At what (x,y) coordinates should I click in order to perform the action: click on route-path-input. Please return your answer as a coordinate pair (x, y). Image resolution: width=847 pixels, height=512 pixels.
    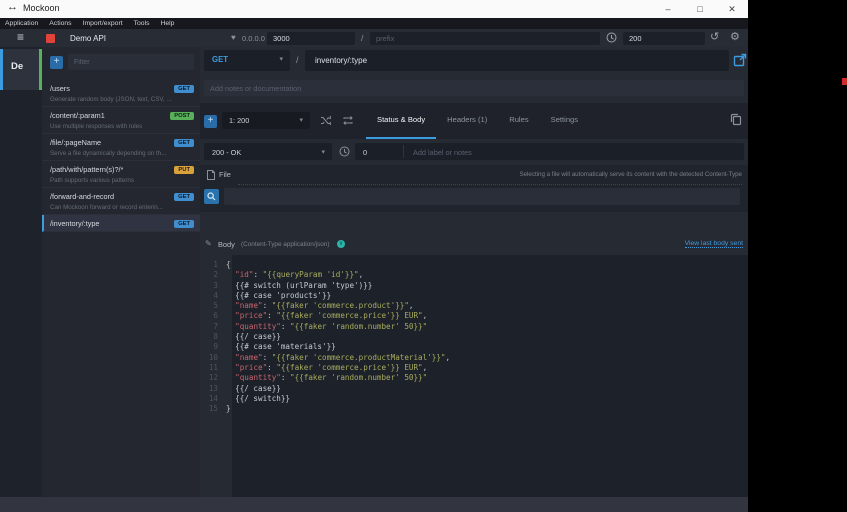
    Looking at the image, I should click on (517, 60).